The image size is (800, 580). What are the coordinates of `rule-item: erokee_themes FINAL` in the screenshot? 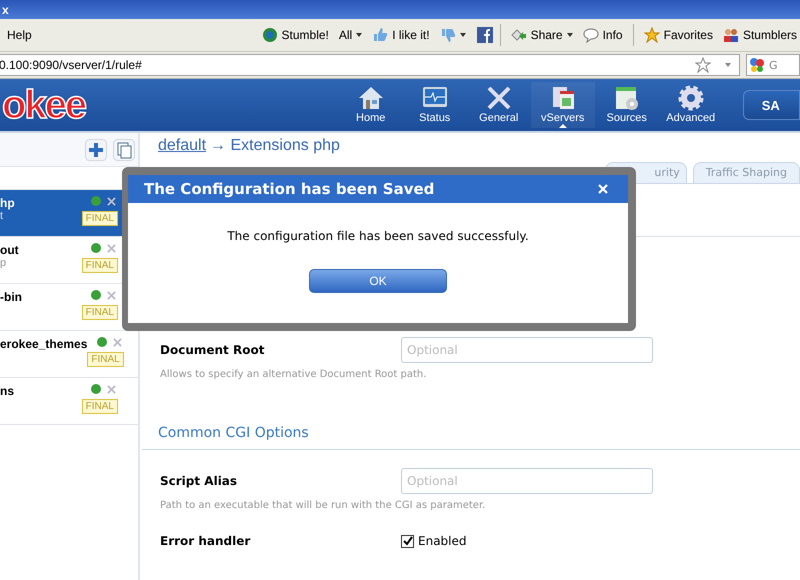 It's located at (69, 354).